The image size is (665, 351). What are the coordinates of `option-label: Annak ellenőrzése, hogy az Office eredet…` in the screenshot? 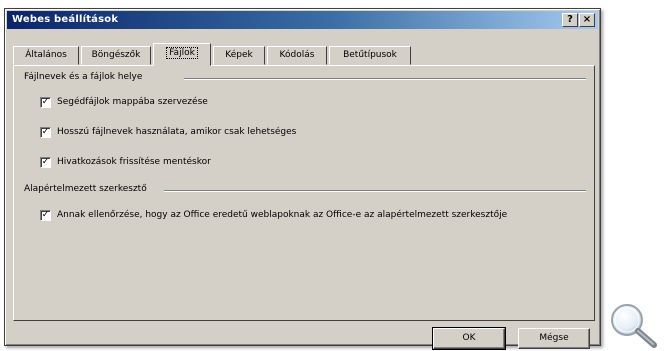 It's located at (282, 215).